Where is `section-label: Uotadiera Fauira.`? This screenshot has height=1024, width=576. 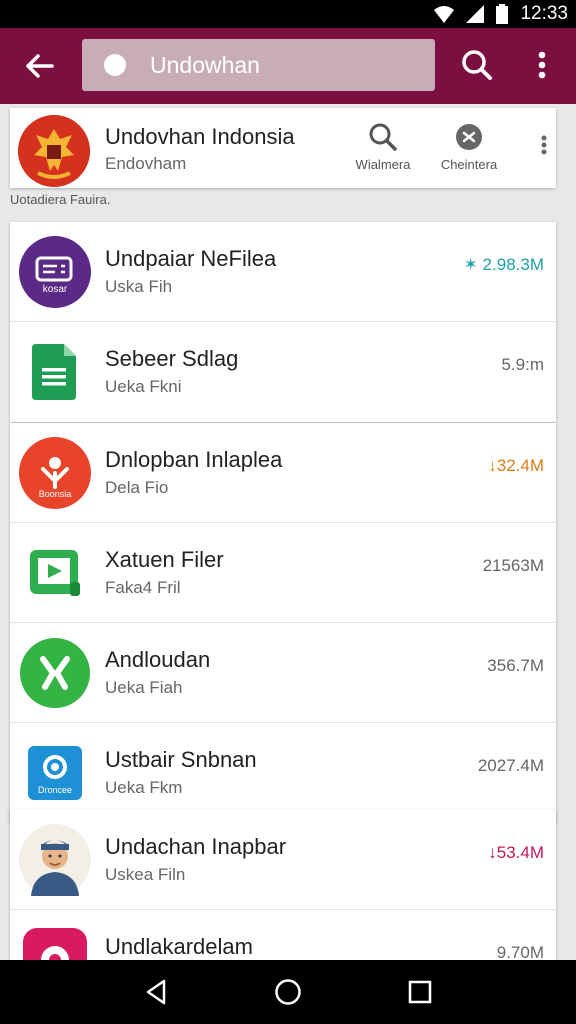 section-label: Uotadiera Fauira. is located at coordinates (60, 199).